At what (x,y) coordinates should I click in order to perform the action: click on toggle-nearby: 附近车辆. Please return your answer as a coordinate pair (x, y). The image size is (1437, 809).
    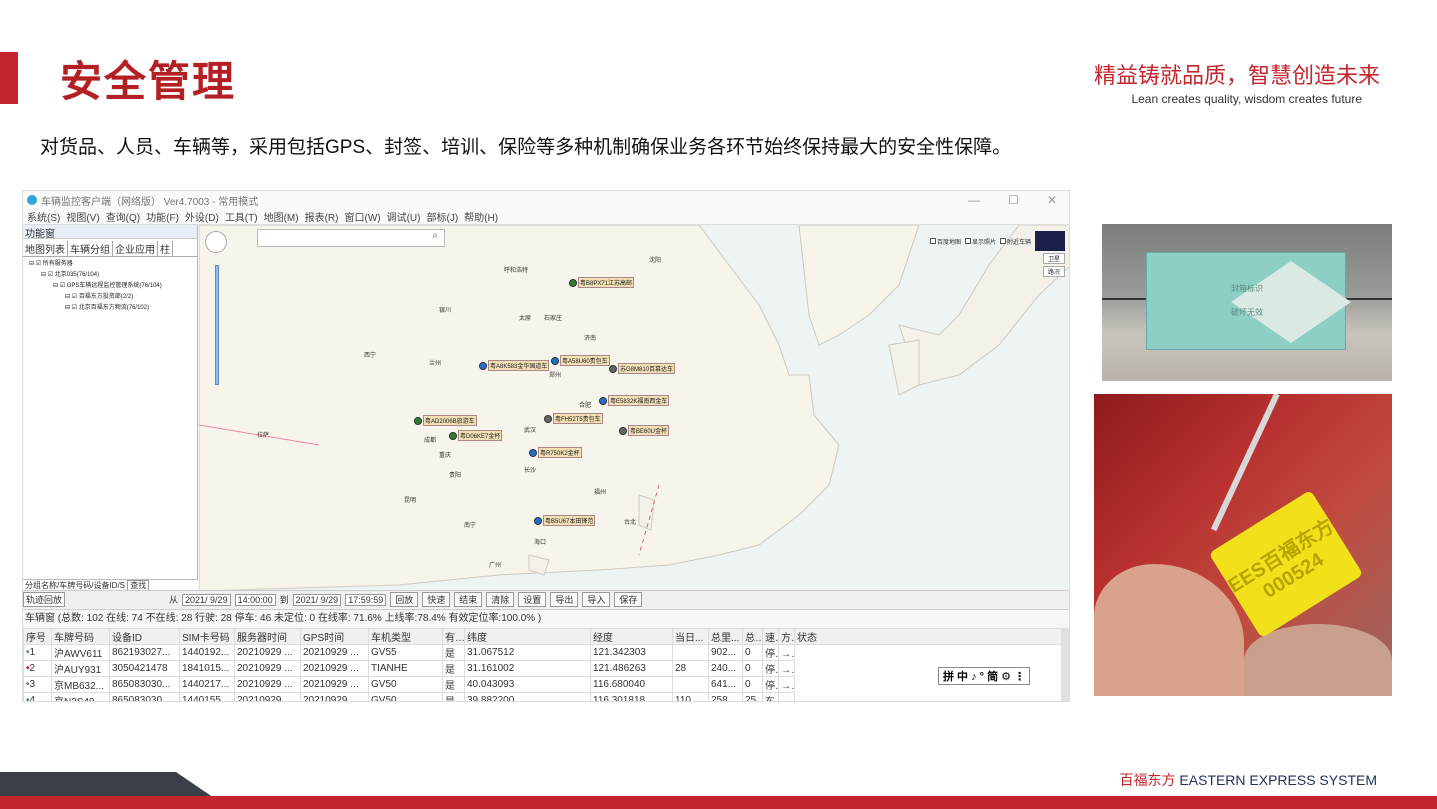
    Looking at the image, I should click on (1015, 241).